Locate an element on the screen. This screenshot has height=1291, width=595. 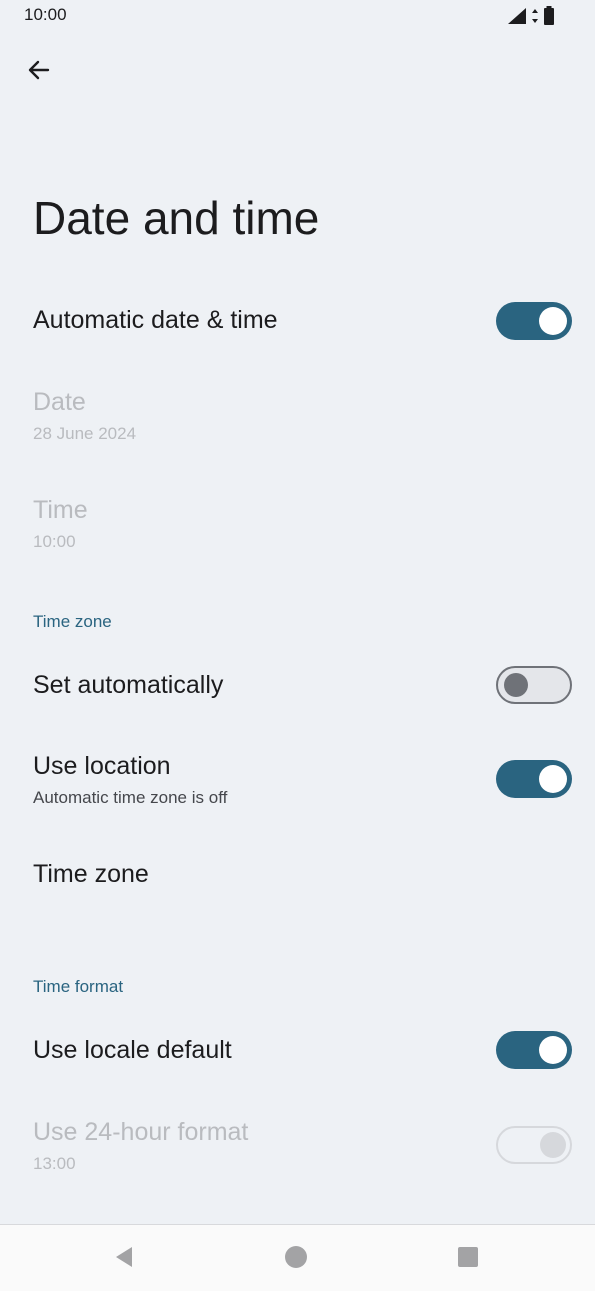
use-locale-default-label: Use locale default is located at coordinates (132, 1050).